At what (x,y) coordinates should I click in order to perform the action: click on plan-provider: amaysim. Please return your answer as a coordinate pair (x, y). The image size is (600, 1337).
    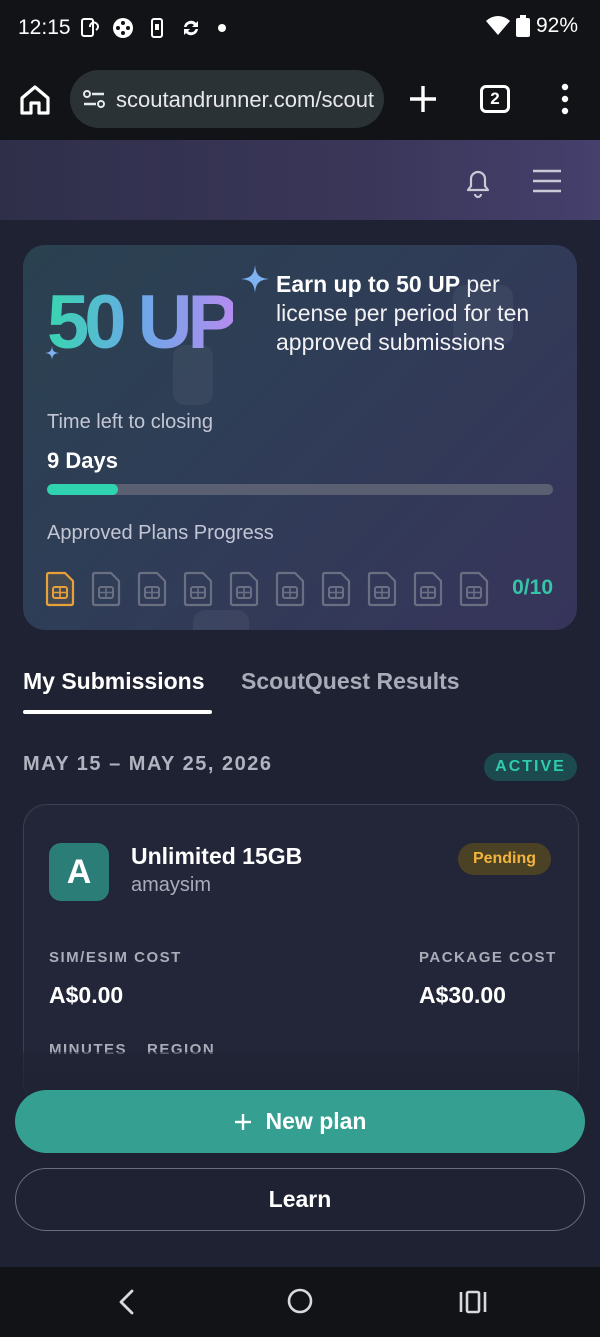
    Looking at the image, I should click on (171, 885).